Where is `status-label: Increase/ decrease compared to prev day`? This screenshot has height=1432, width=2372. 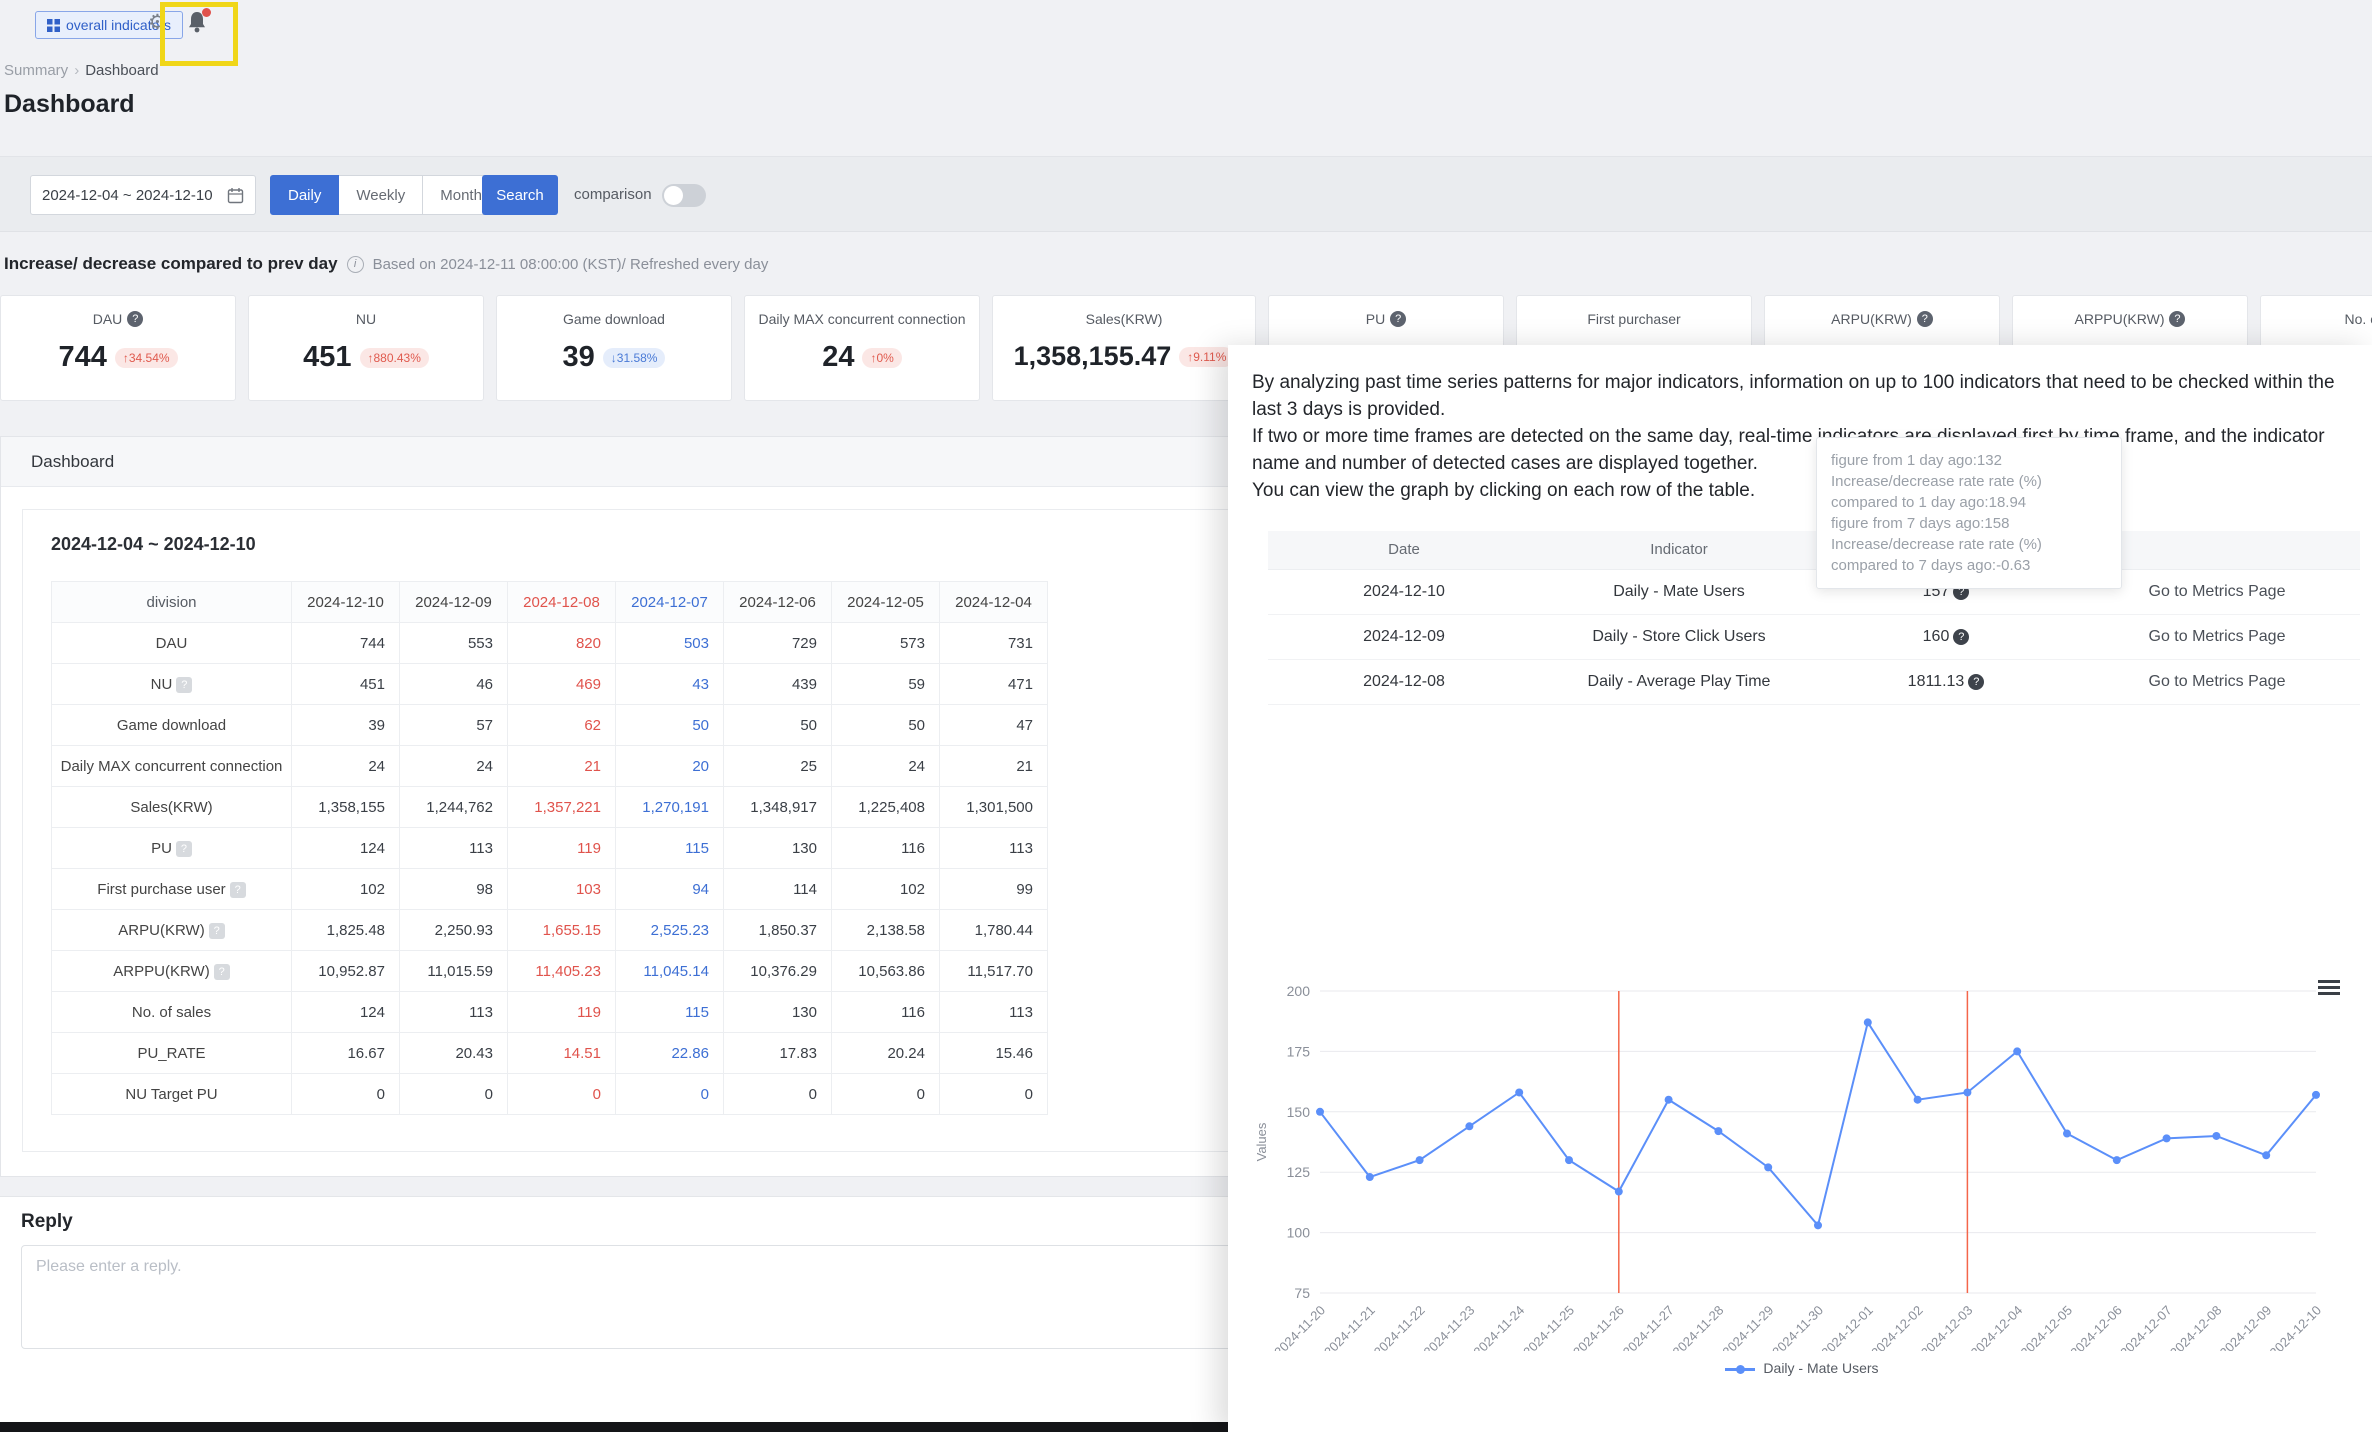 status-label: Increase/ decrease compared to prev day is located at coordinates (171, 263).